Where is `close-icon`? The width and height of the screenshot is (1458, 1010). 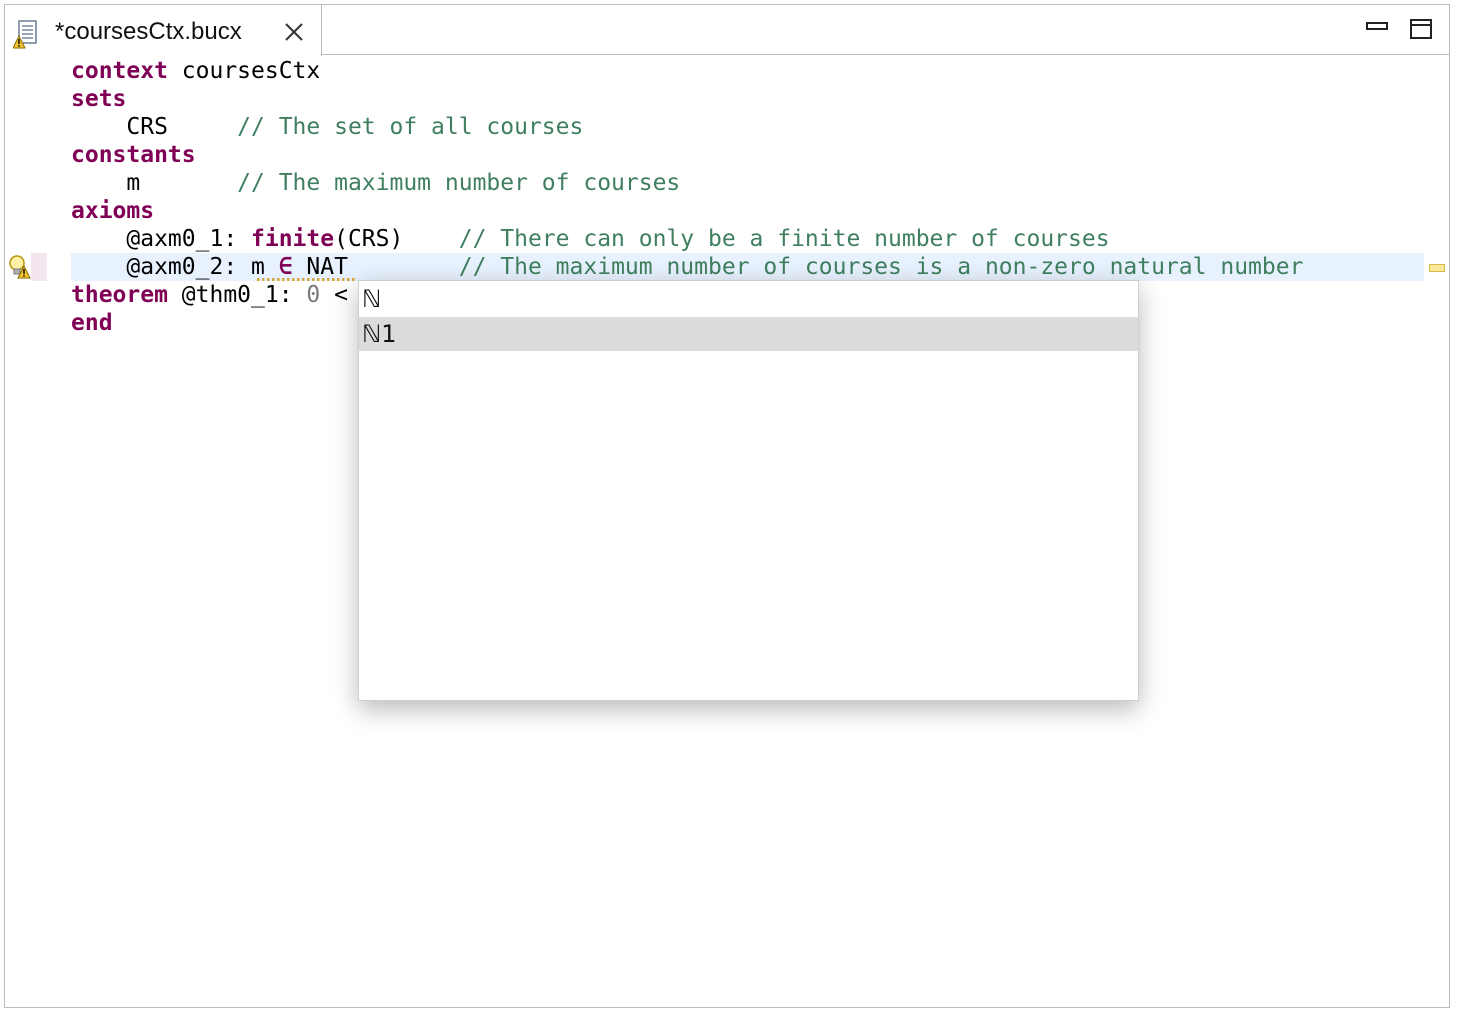 close-icon is located at coordinates (294, 32).